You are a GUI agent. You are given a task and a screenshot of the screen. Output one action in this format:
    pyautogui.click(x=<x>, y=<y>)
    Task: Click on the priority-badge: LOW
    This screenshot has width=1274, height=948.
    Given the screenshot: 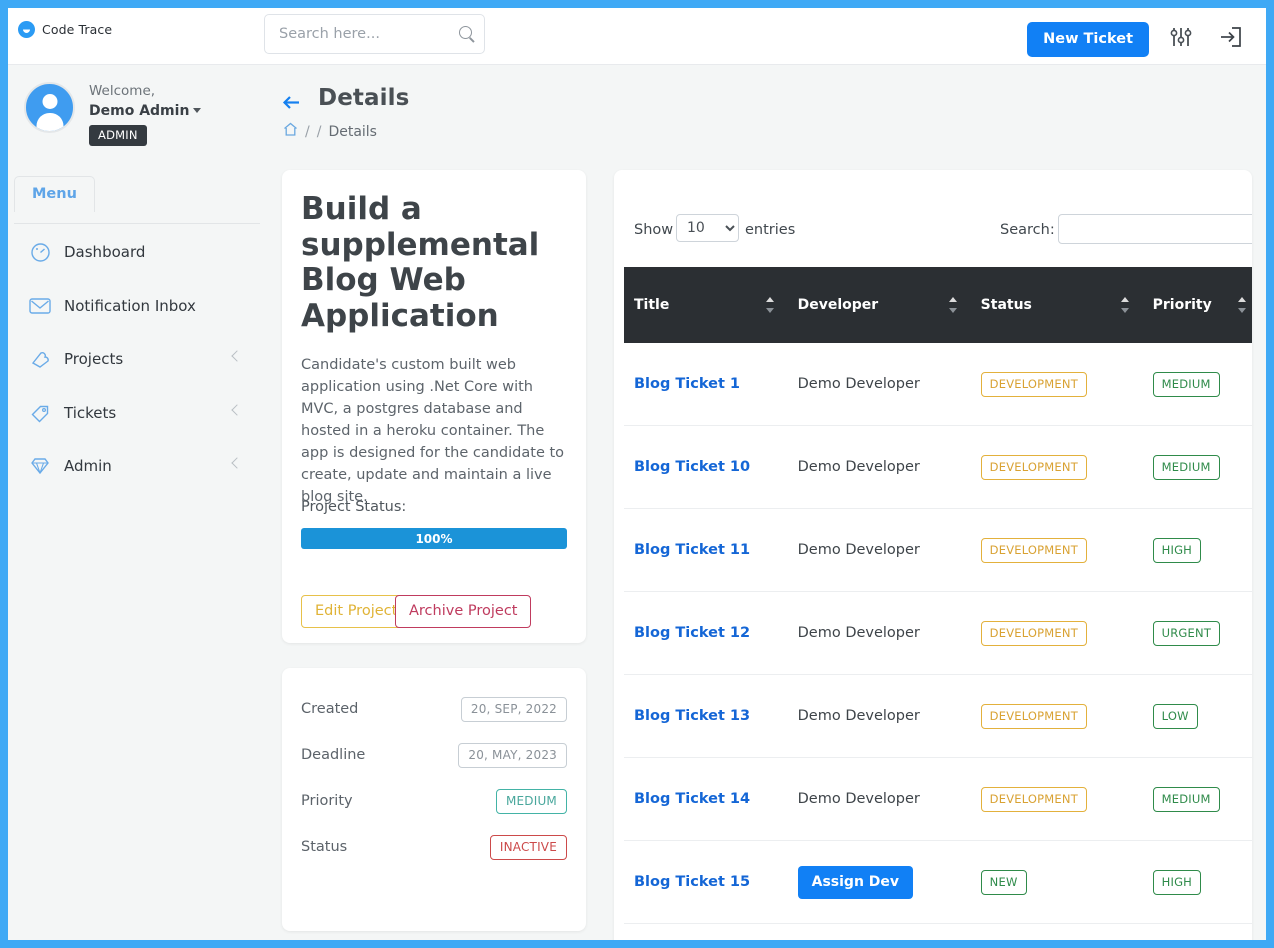 What is the action you would take?
    pyautogui.click(x=1175, y=716)
    